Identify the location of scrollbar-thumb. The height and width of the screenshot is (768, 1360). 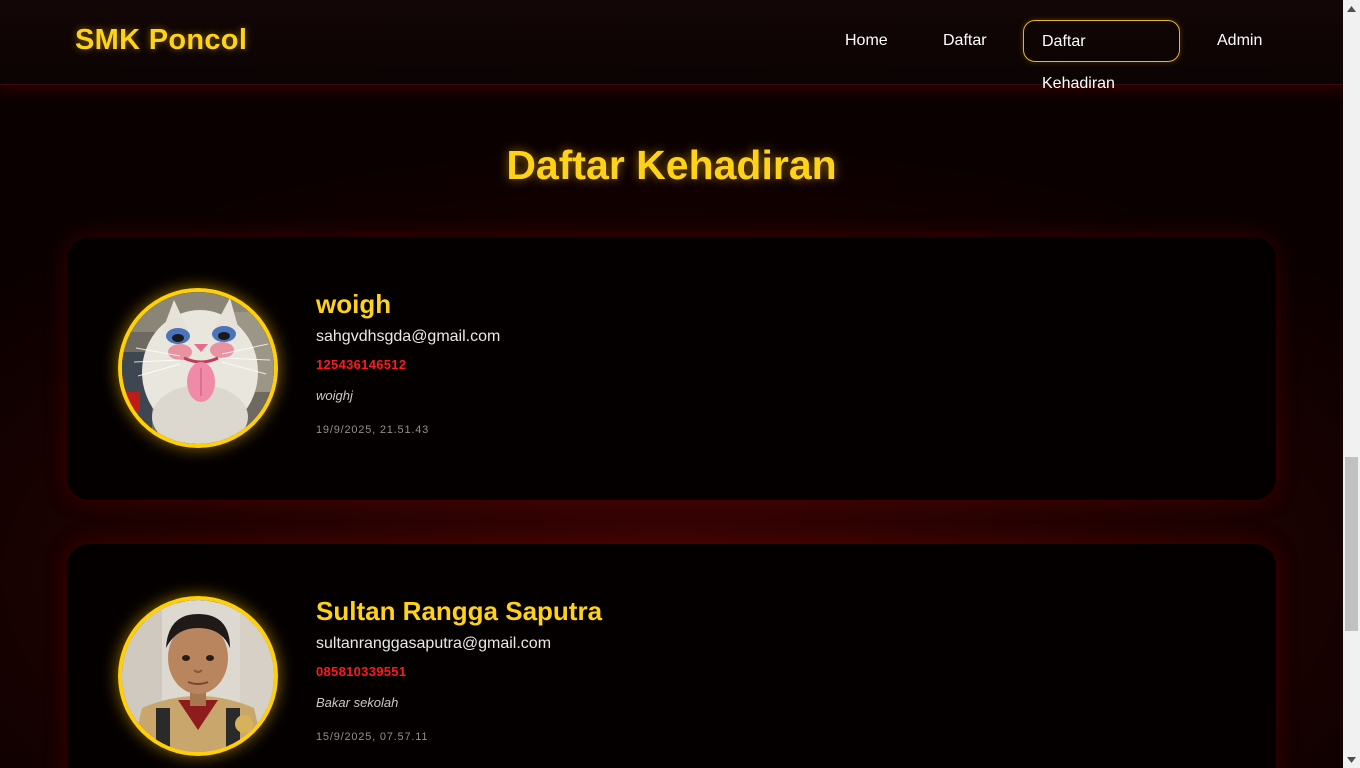
(1351, 544).